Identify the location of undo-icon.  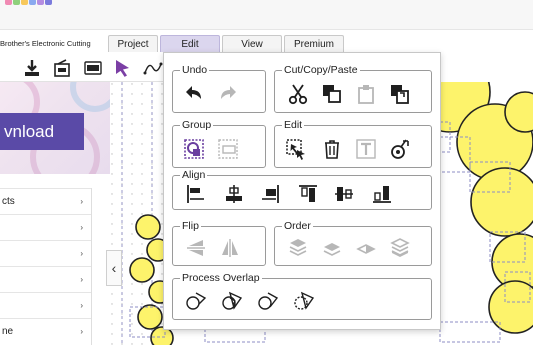
(194, 94).